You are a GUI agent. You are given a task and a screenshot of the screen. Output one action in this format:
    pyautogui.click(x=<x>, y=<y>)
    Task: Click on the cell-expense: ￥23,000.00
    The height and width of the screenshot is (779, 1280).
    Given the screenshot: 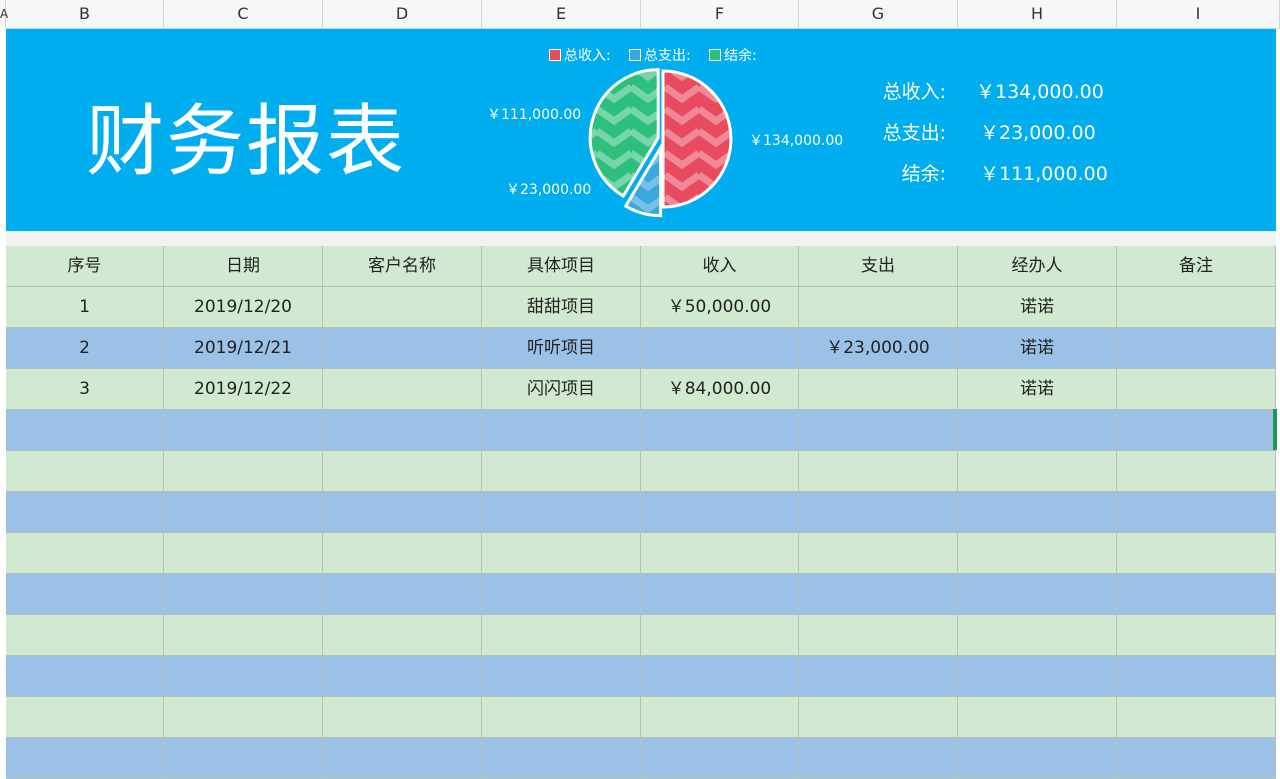 What is the action you would take?
    pyautogui.click(x=878, y=348)
    